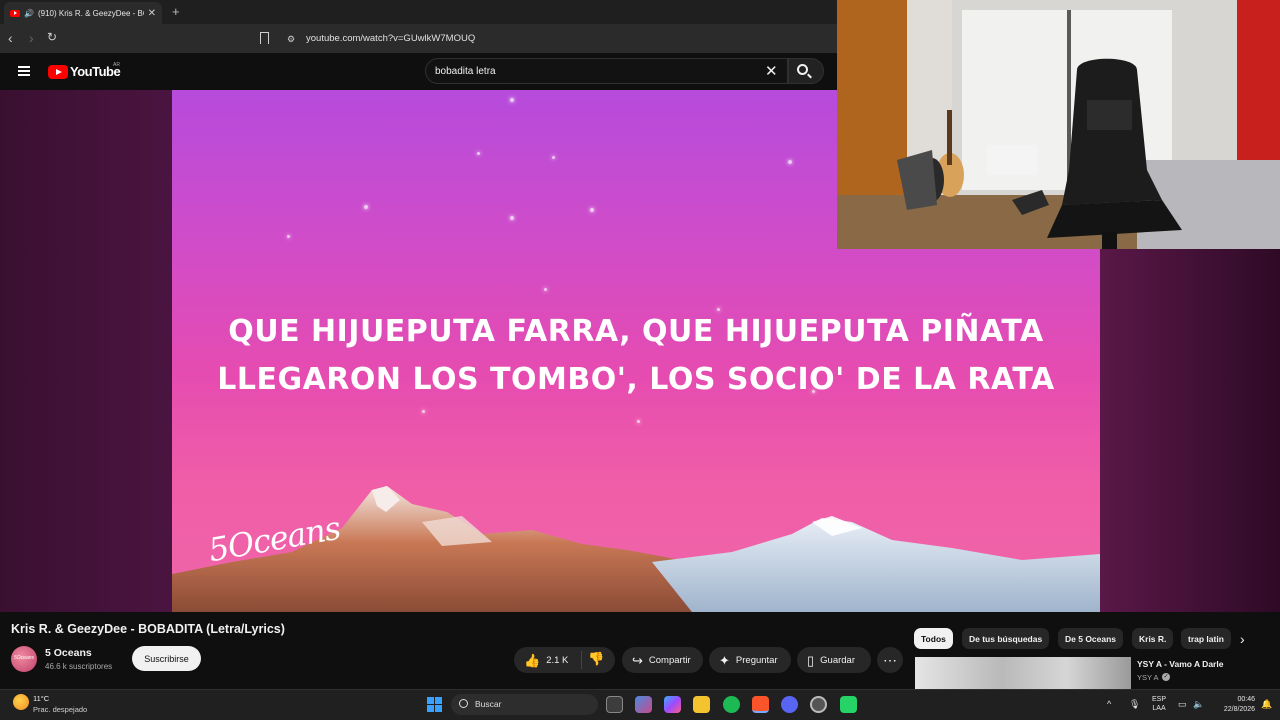  Describe the element at coordinates (116, 65) in the screenshot. I see `country-code: AR` at that location.